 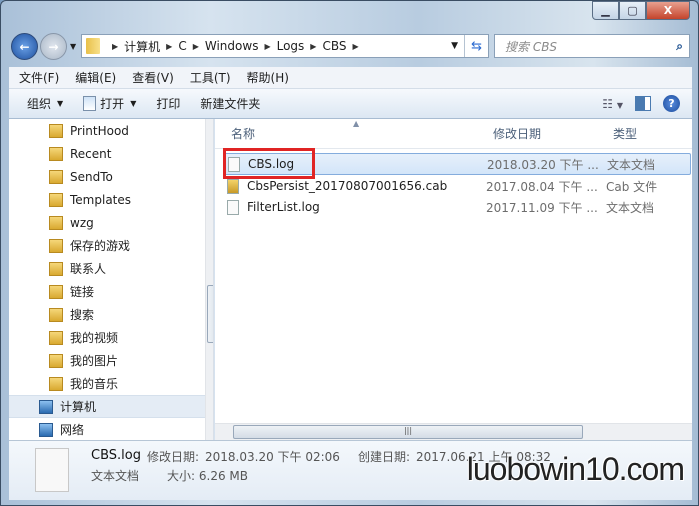 What do you see at coordinates (605, 10) in the screenshot?
I see `minimize-button: ▁` at bounding box center [605, 10].